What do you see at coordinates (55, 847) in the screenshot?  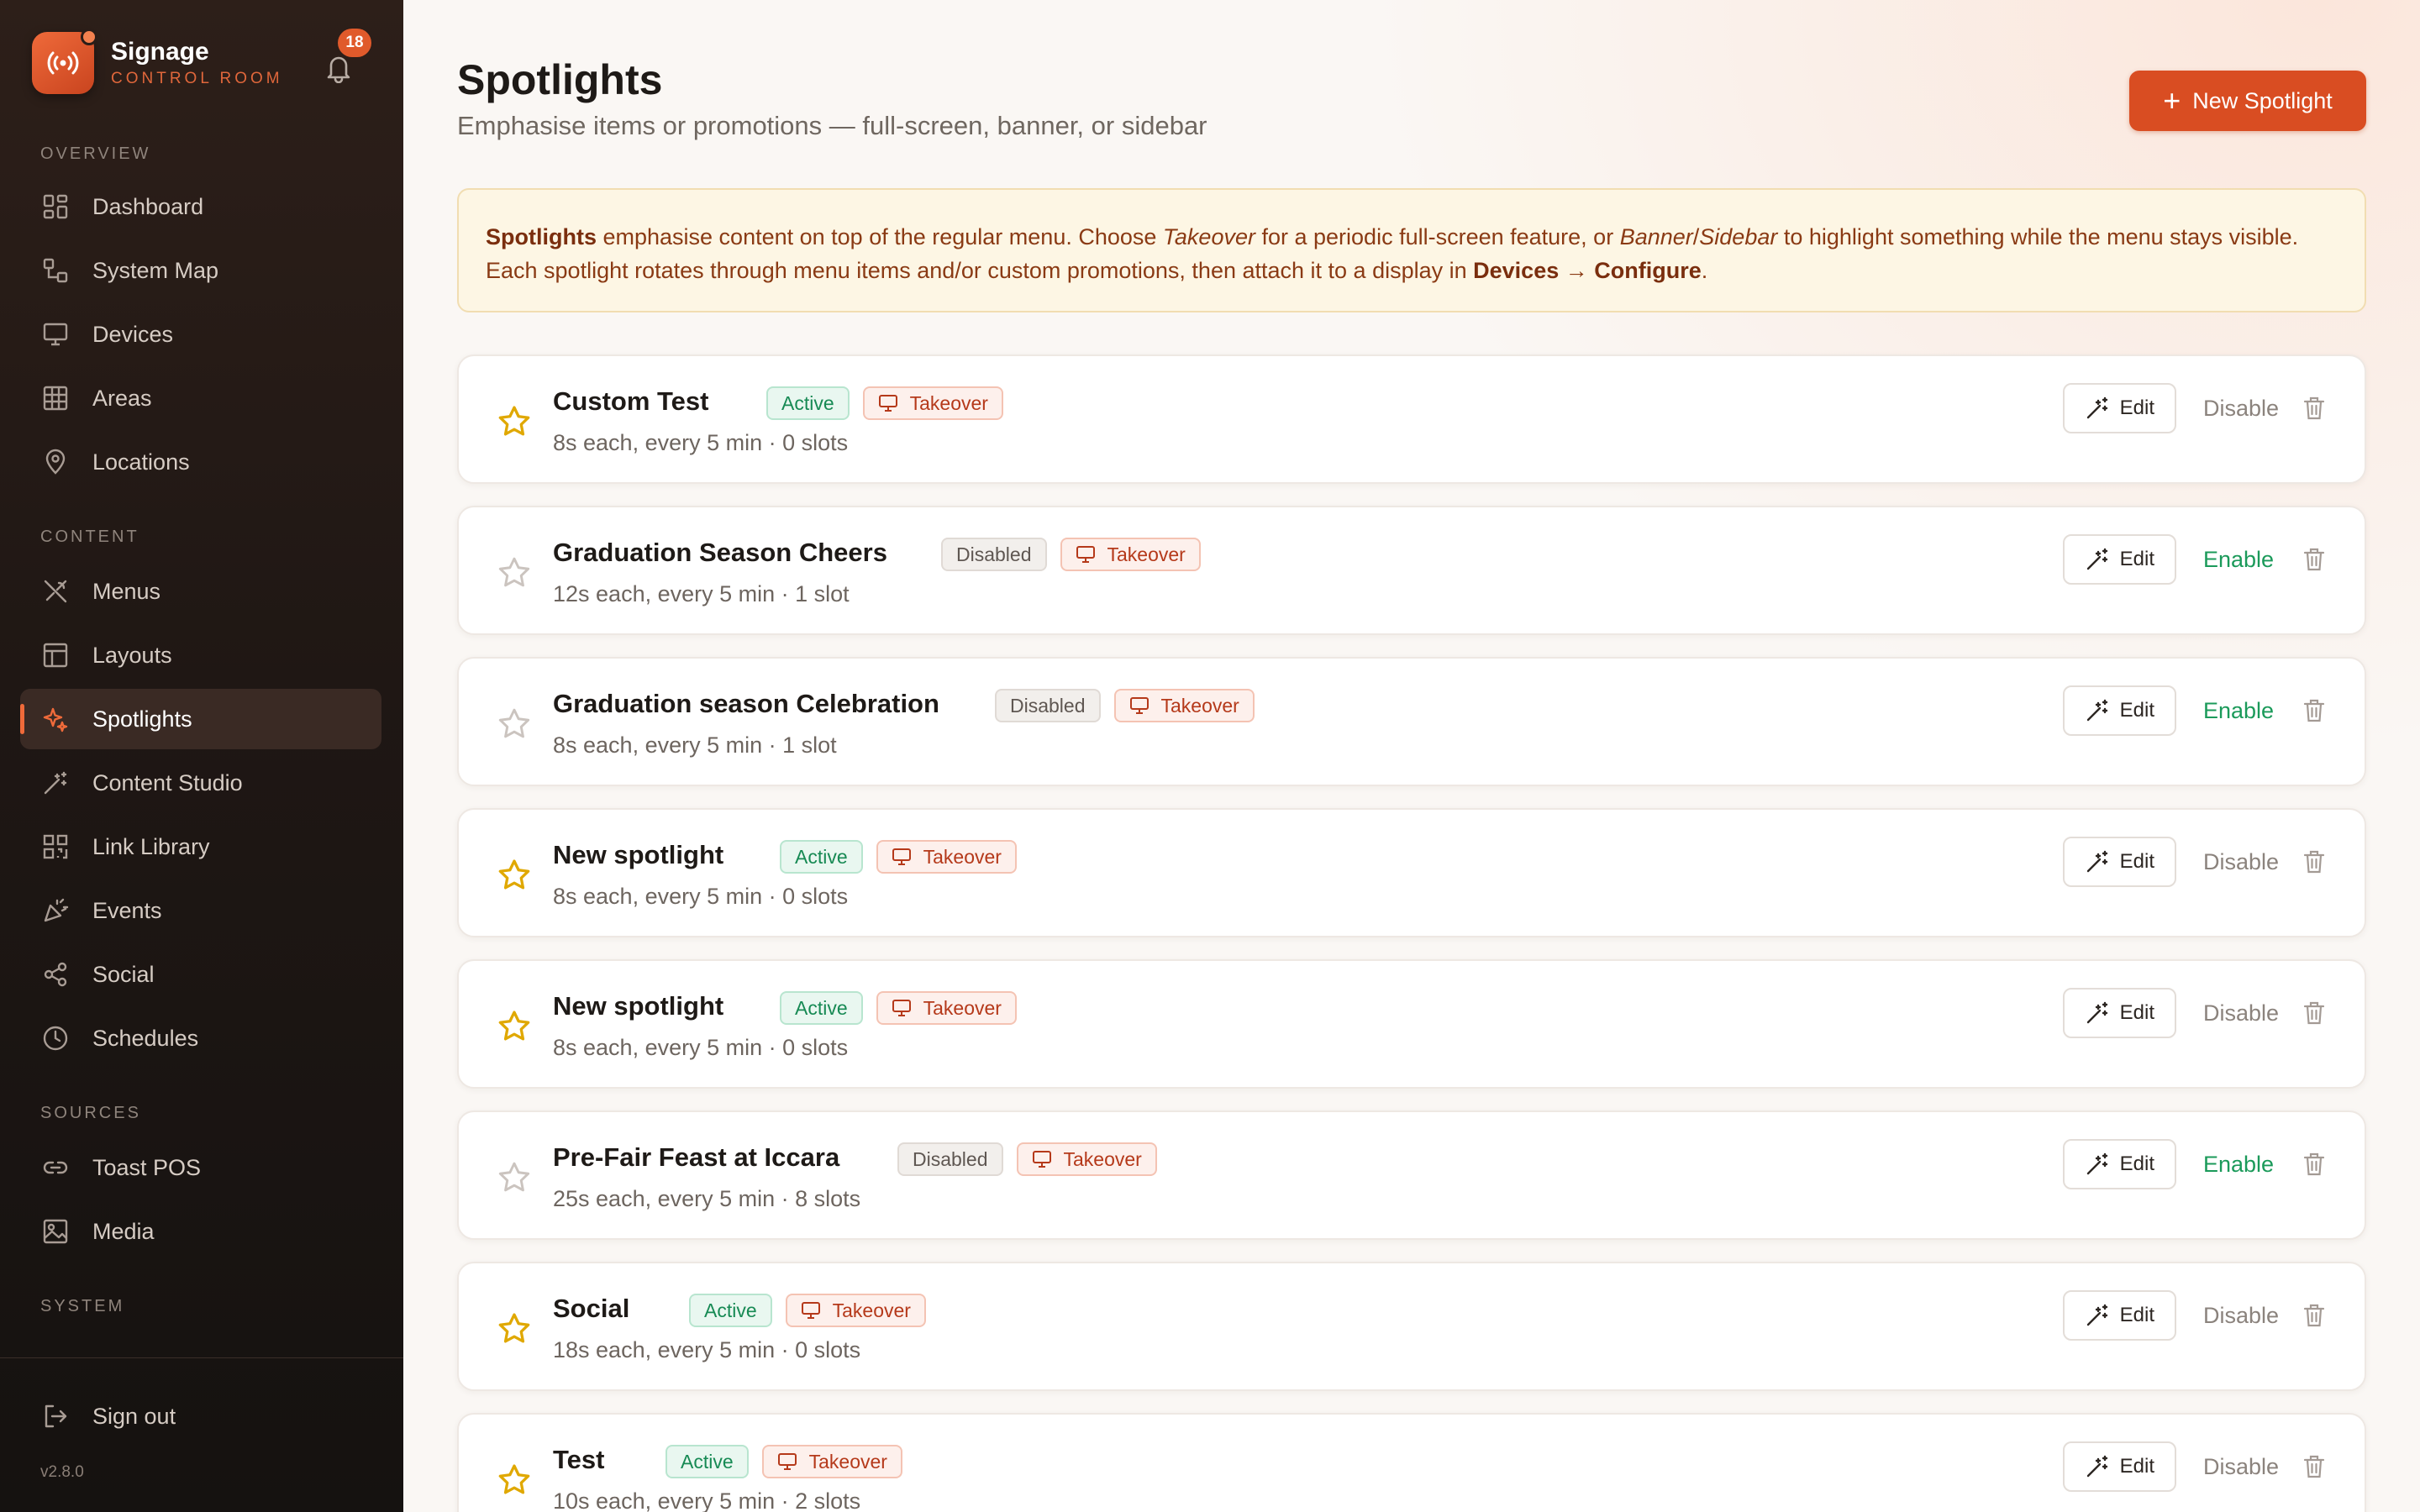 I see `qr-code-icon` at bounding box center [55, 847].